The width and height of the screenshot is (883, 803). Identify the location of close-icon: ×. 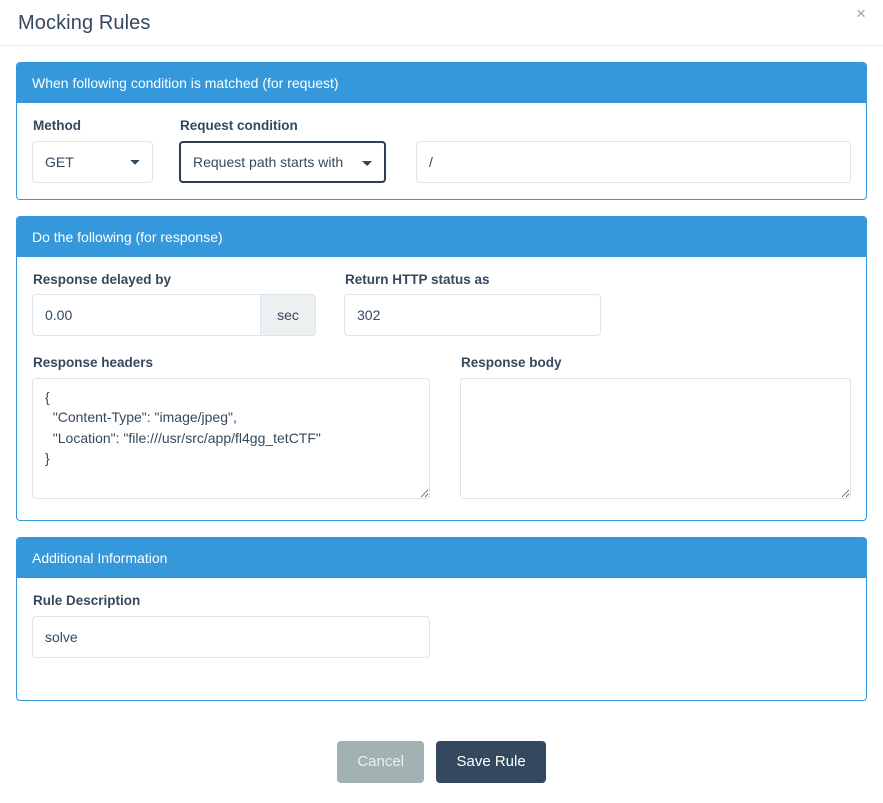
(861, 14).